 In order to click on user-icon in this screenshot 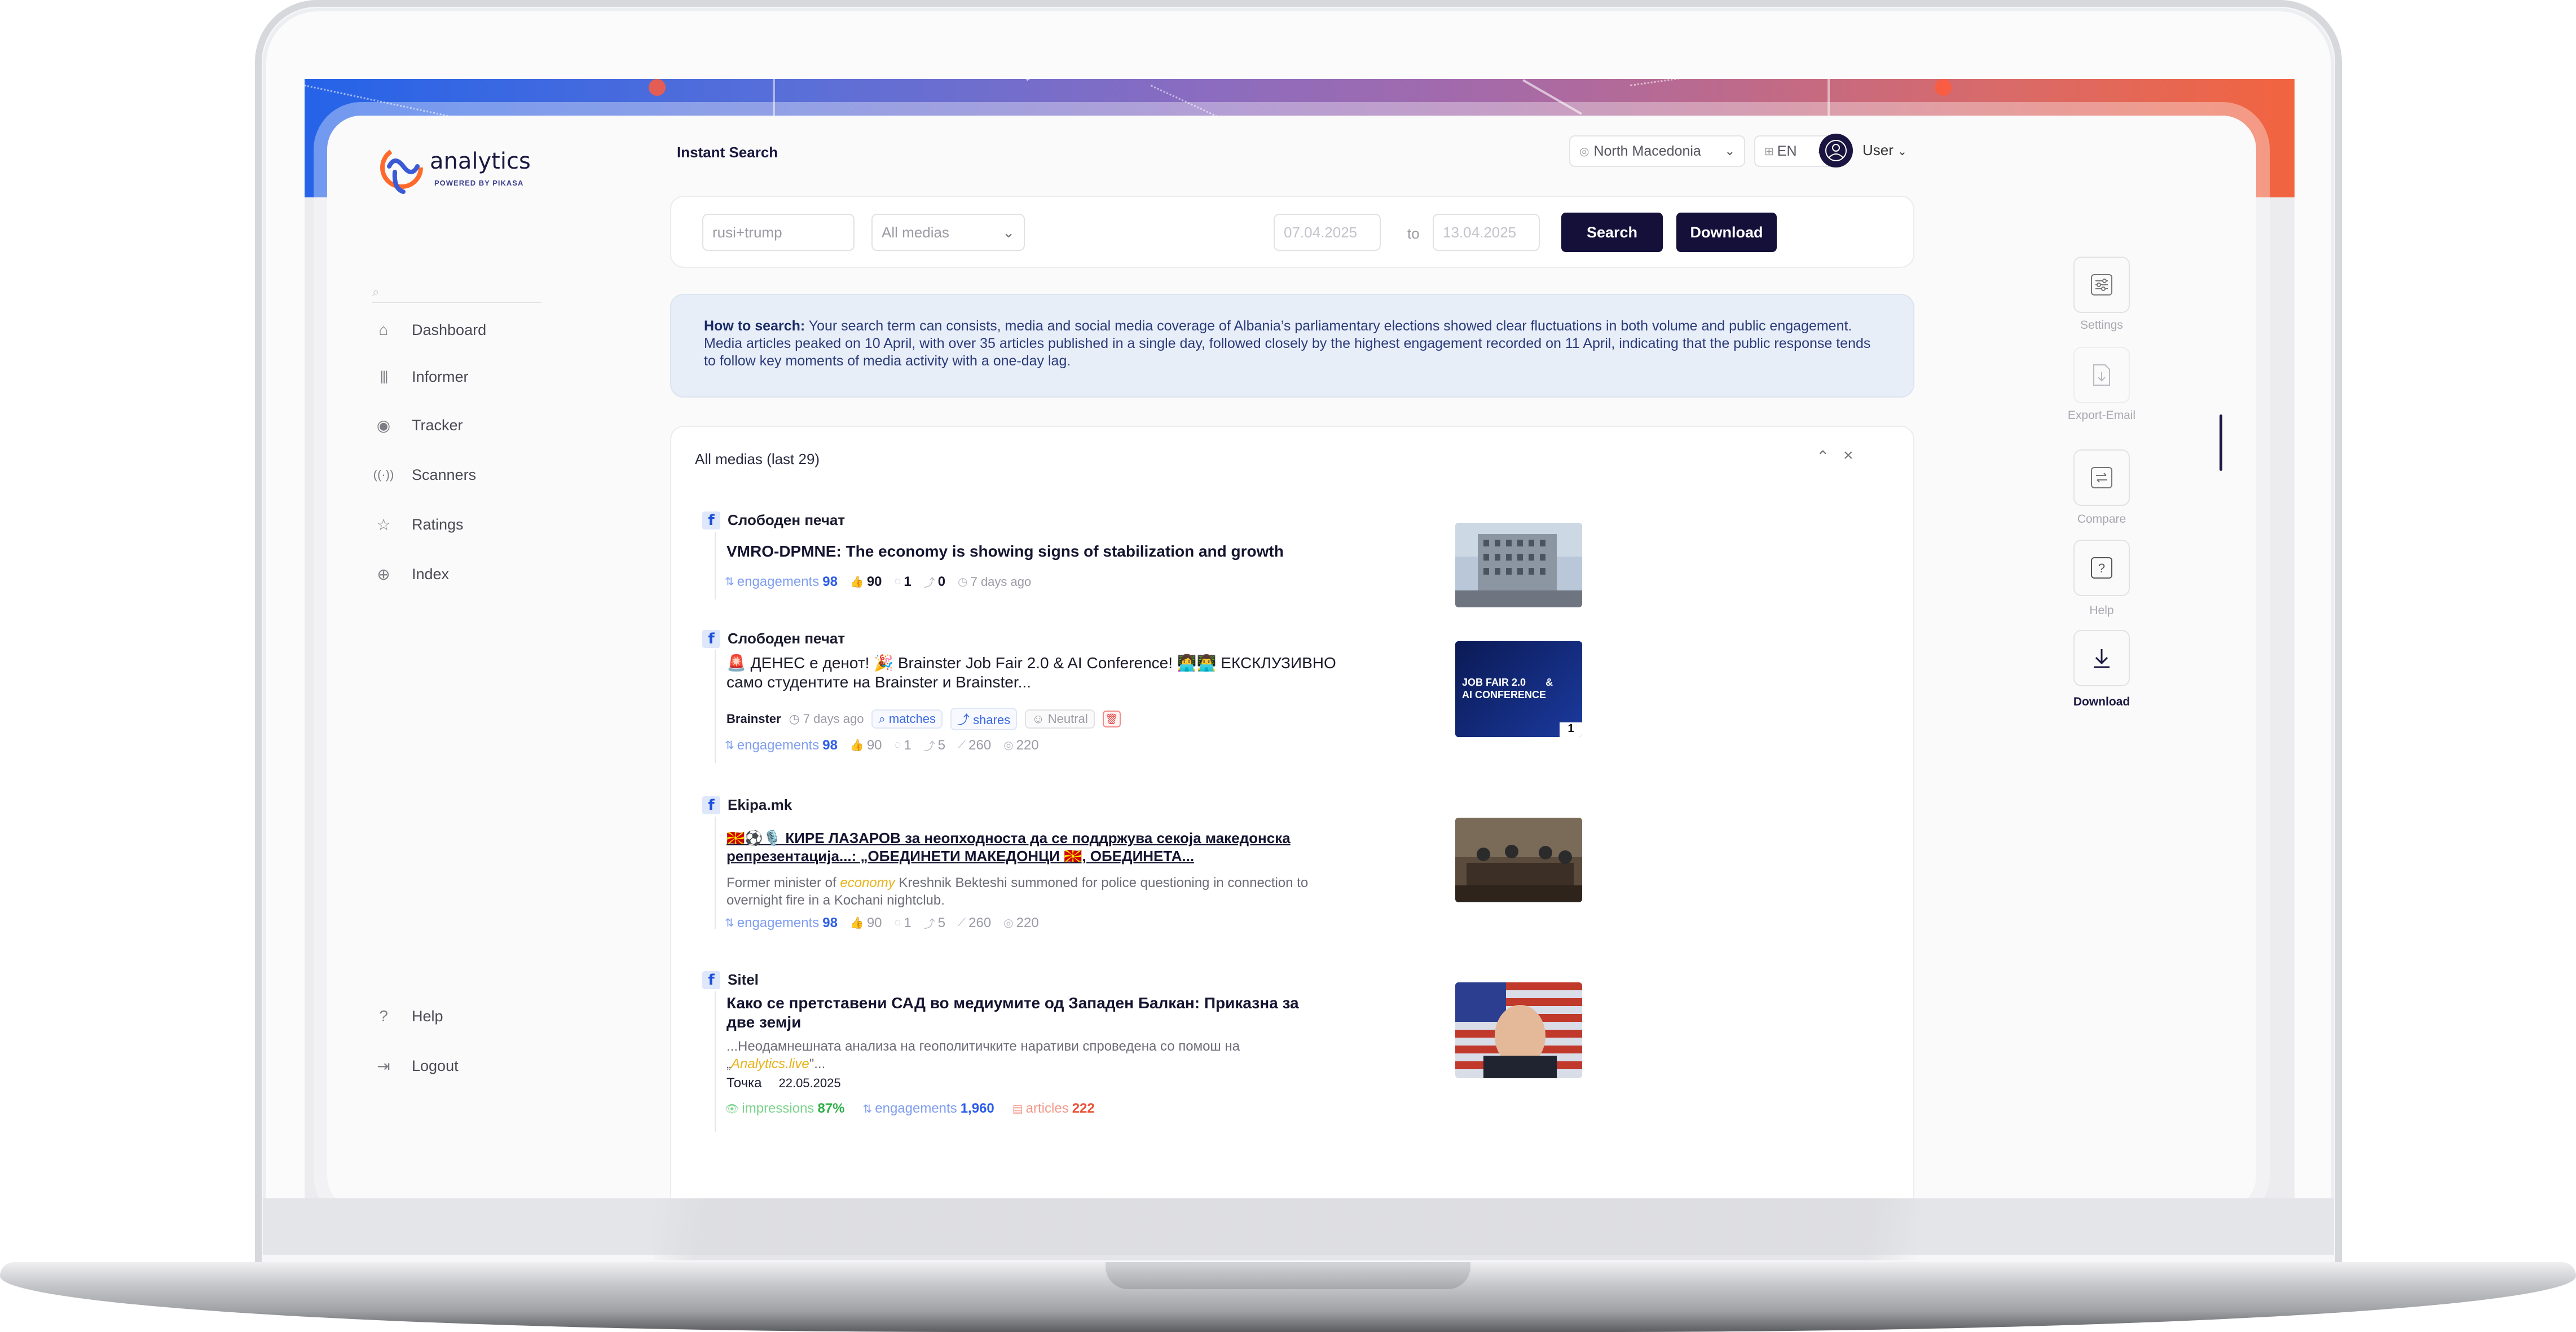, I will do `click(1836, 150)`.